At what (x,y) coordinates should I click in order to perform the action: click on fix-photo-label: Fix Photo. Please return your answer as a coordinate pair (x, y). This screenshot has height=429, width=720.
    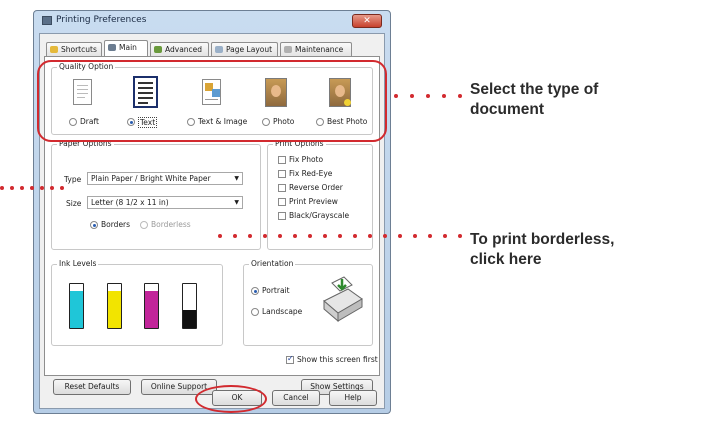
    Looking at the image, I should click on (306, 159).